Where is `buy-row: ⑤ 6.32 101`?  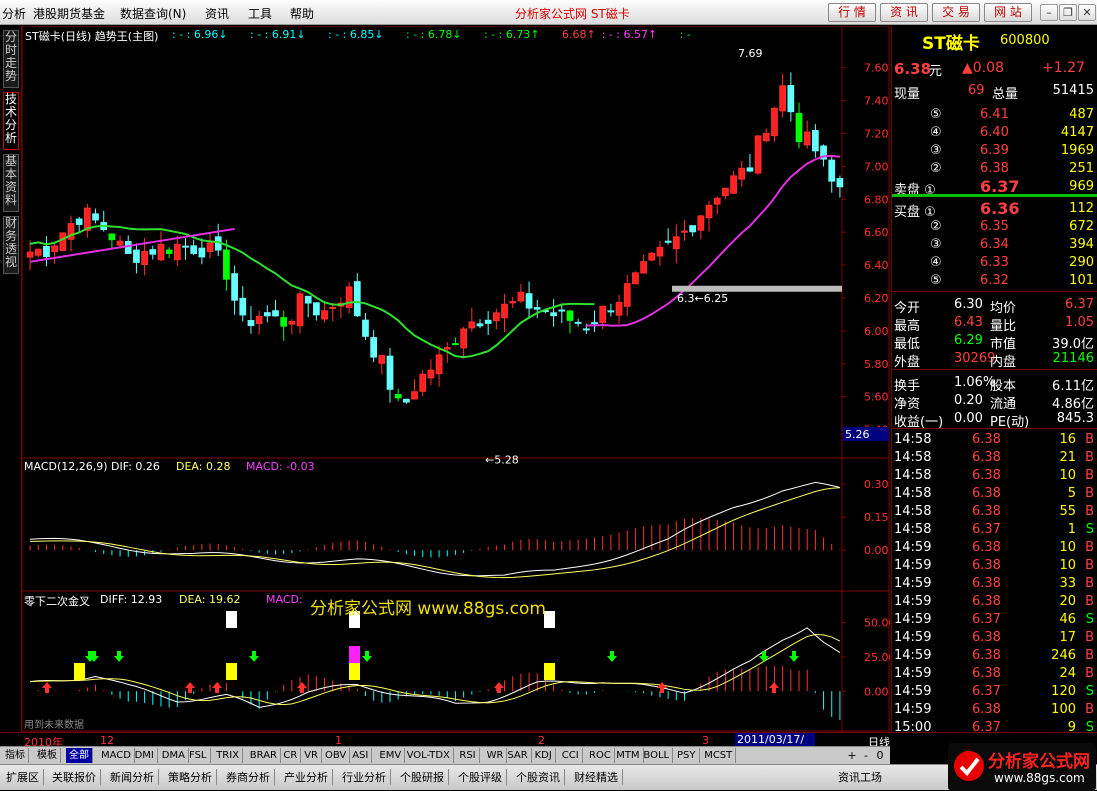 buy-row: ⑤ 6.32 101 is located at coordinates (994, 280).